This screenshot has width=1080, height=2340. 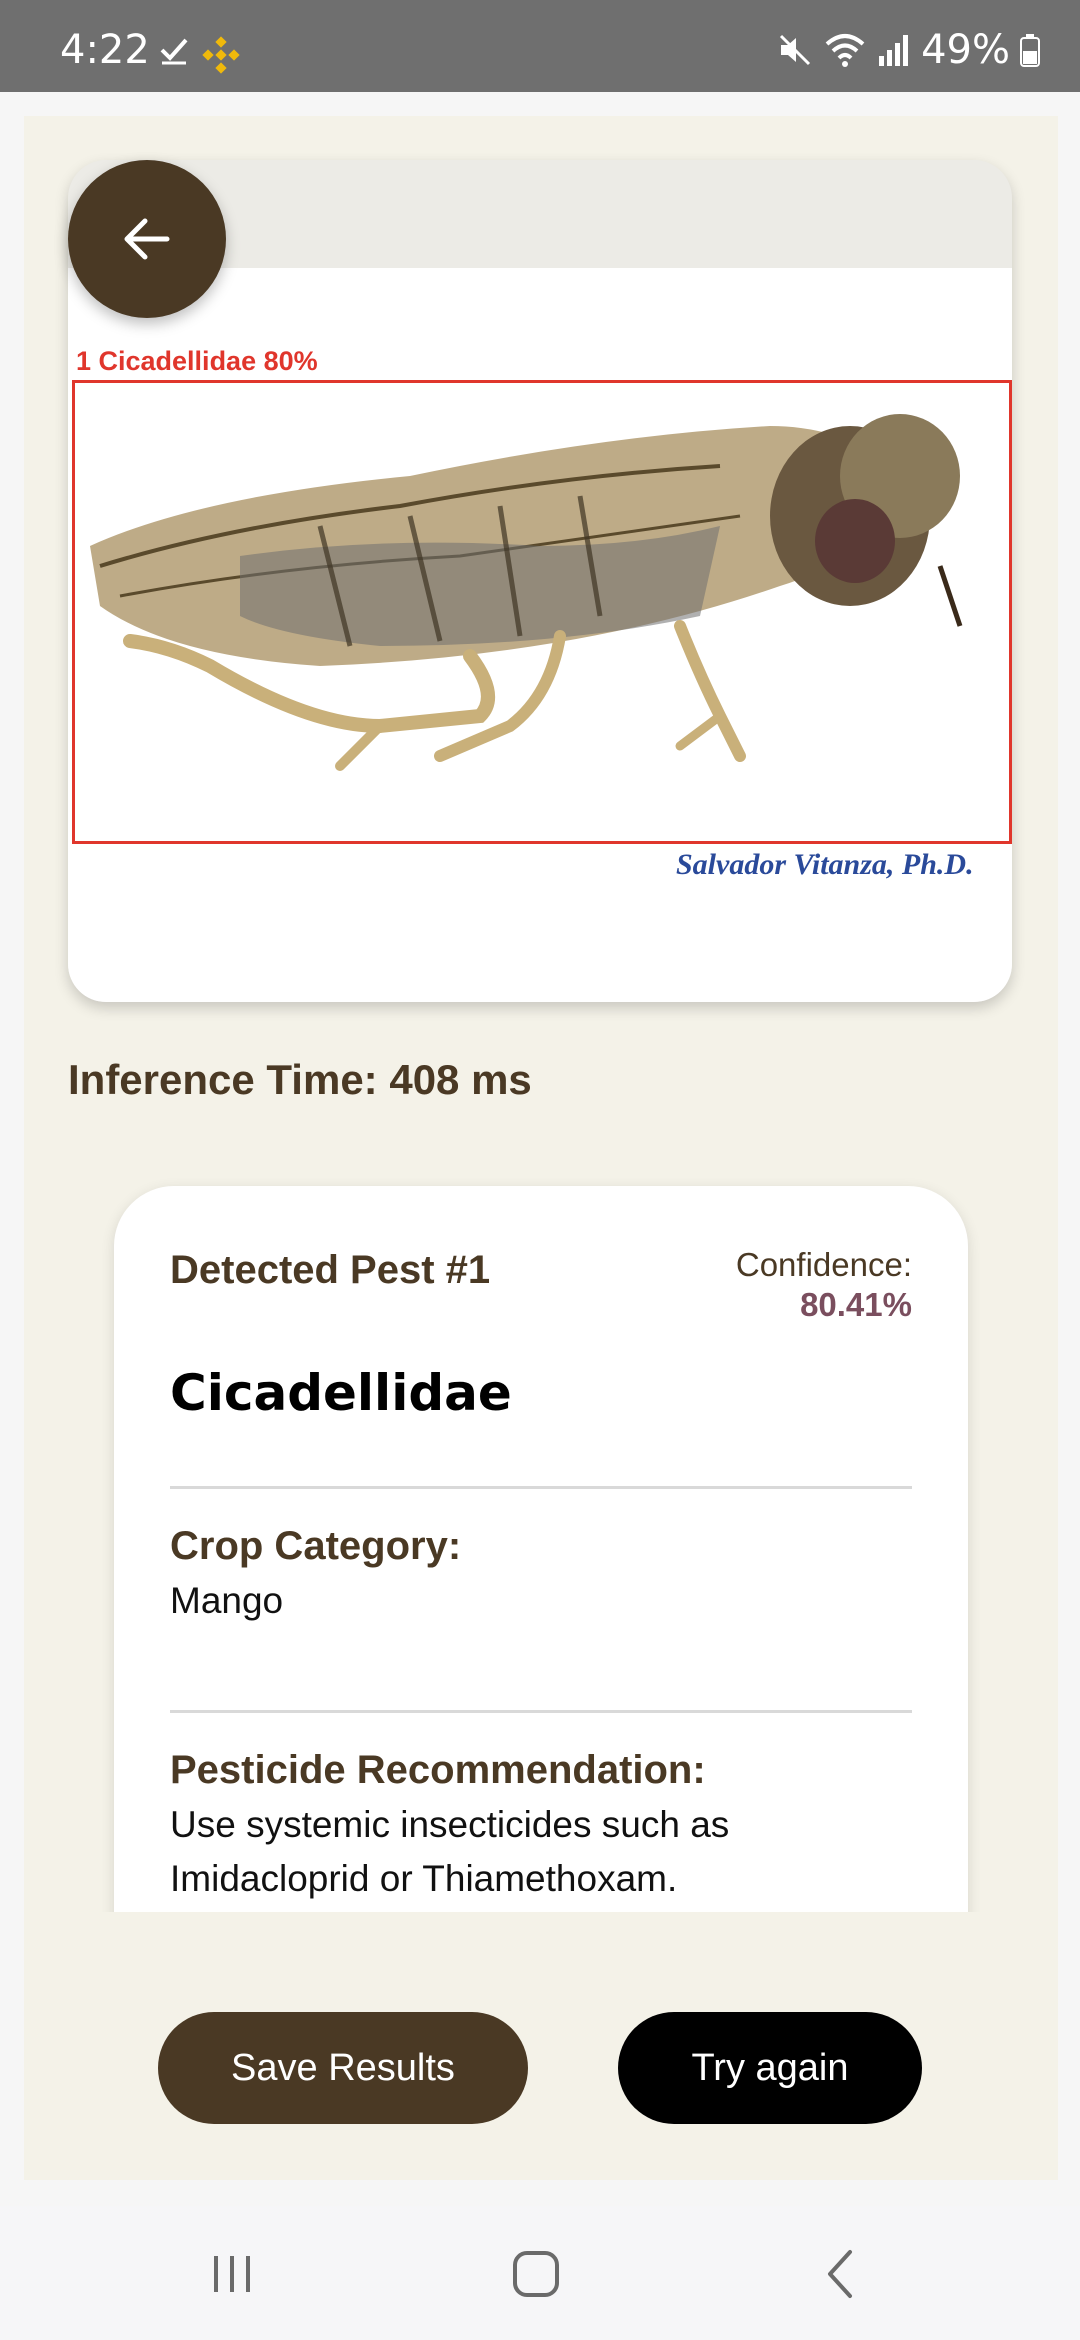 I want to click on detected-pest-title: Detected Pest #1, so click(x=330, y=1270).